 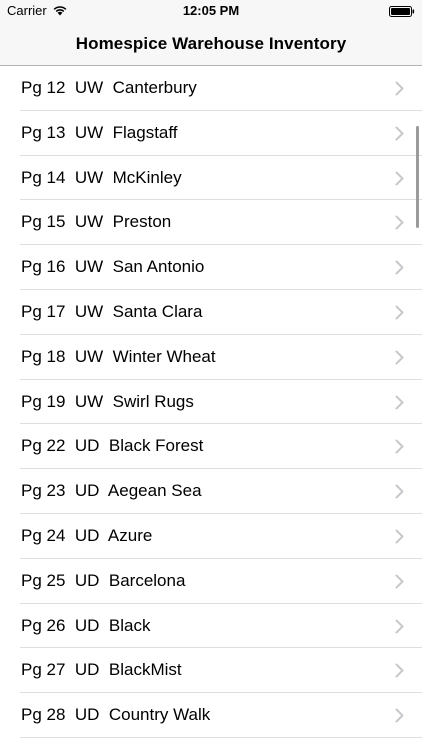 I want to click on list-item-label: Pg 14 UW McKinley, so click(x=101, y=177).